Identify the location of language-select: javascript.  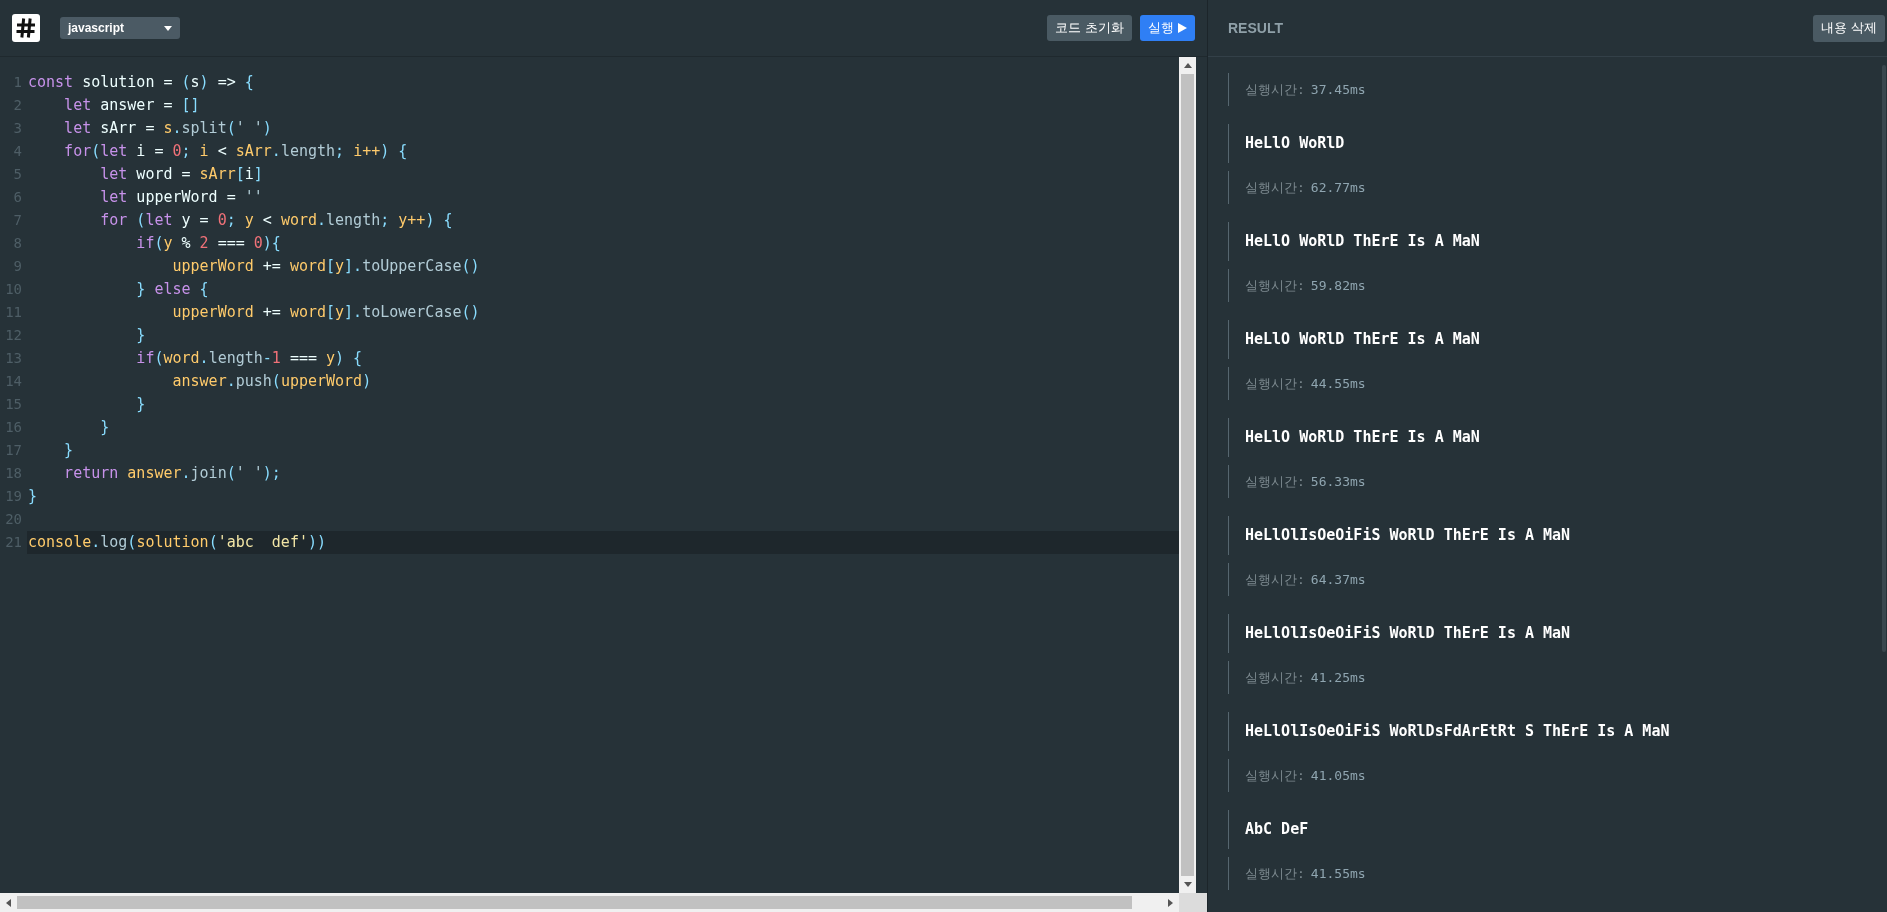
(120, 28).